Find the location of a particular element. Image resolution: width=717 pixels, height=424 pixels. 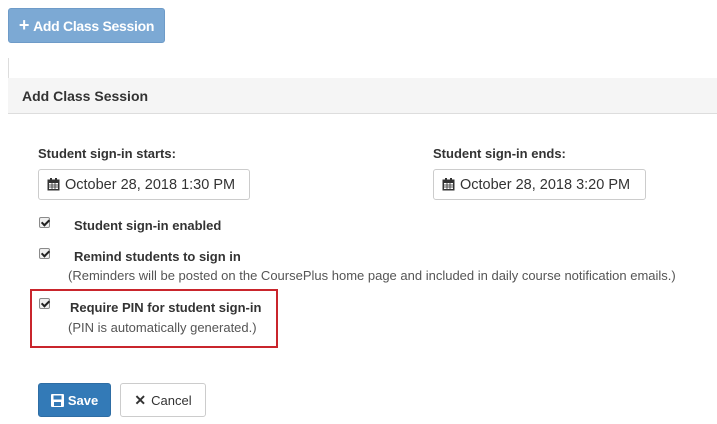

close-icon: ✕ is located at coordinates (140, 399).